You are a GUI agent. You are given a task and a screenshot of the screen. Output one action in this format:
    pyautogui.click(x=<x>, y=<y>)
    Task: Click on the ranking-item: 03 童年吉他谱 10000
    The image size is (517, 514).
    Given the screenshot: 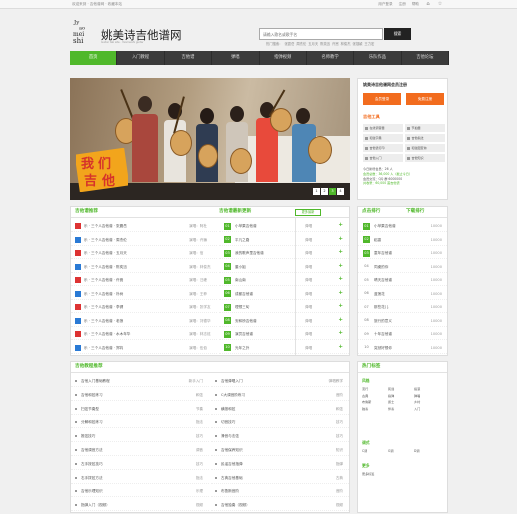 What is the action you would take?
    pyautogui.click(x=402, y=253)
    